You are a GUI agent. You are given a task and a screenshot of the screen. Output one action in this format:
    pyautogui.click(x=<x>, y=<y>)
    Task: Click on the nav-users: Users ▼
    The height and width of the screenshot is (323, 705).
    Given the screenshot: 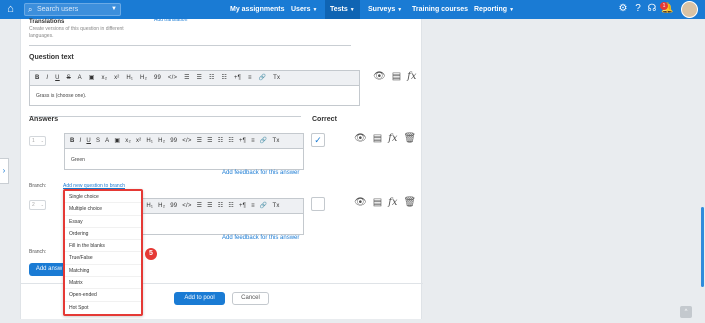 What is the action you would take?
    pyautogui.click(x=304, y=9)
    